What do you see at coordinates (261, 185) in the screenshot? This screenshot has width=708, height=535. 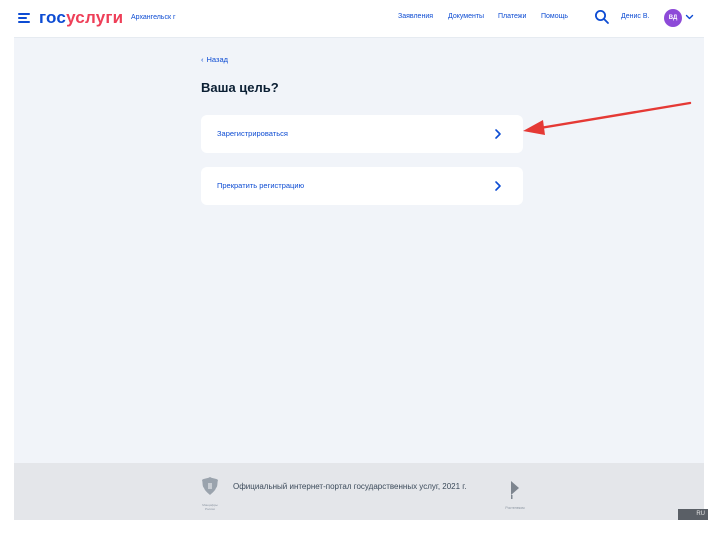 I see `option-label: Прекратить регистрацию` at bounding box center [261, 185].